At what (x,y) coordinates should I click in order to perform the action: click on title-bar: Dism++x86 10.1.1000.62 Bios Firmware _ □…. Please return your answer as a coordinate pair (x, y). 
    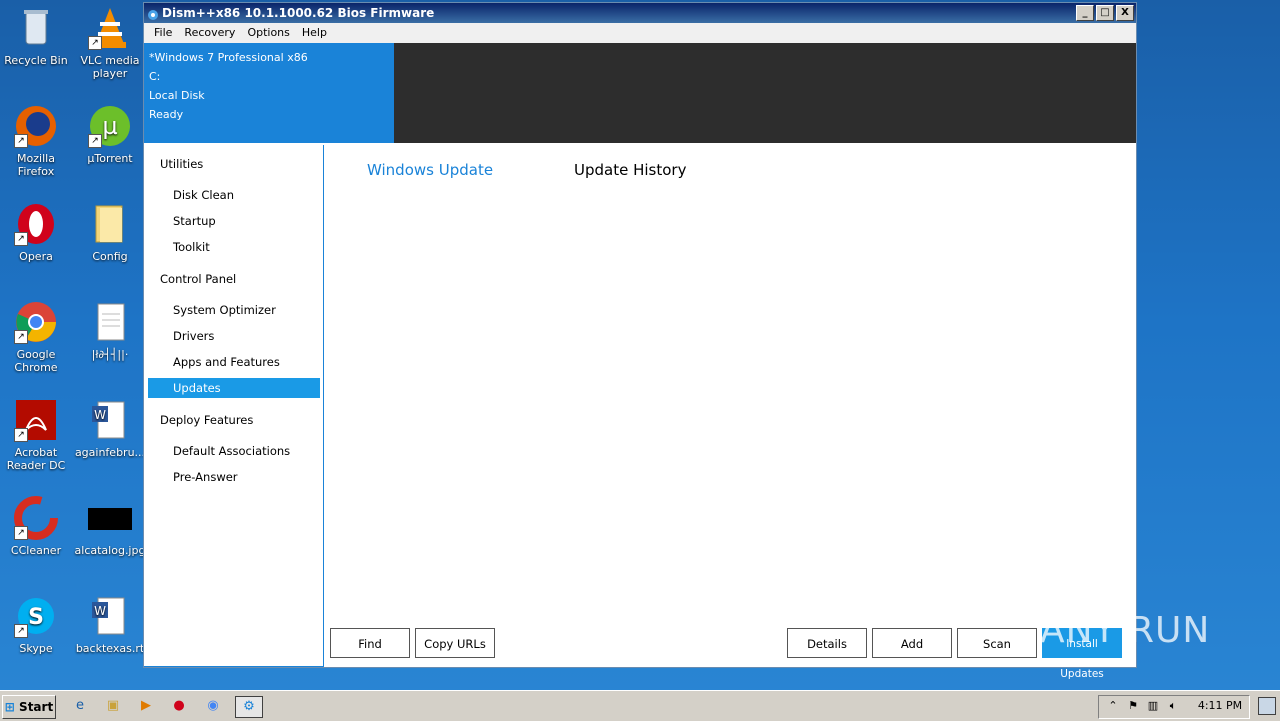
    Looking at the image, I should click on (640, 13).